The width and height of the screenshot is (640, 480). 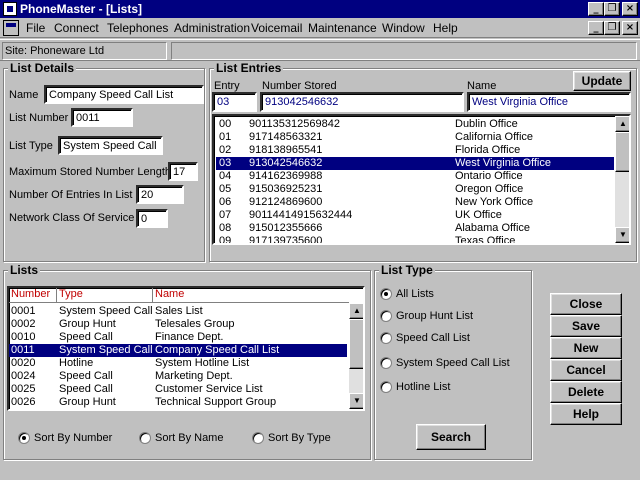 What do you see at coordinates (124, 94) in the screenshot?
I see `list-name-field: Company Speed Call List` at bounding box center [124, 94].